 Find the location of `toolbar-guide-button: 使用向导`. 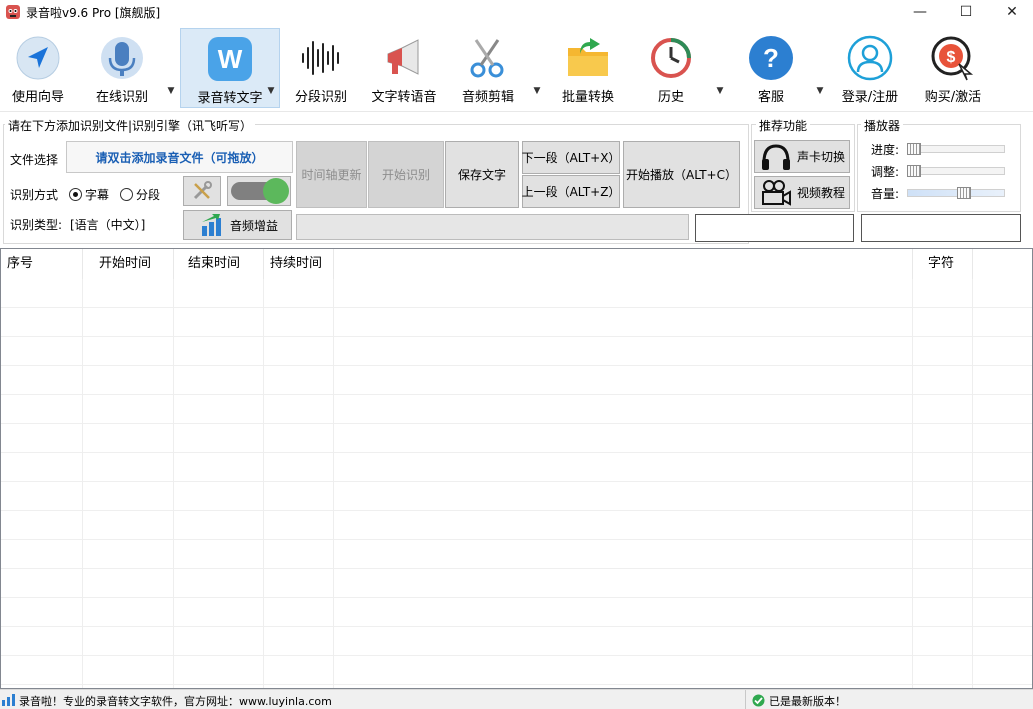

toolbar-guide-button: 使用向导 is located at coordinates (38, 68).